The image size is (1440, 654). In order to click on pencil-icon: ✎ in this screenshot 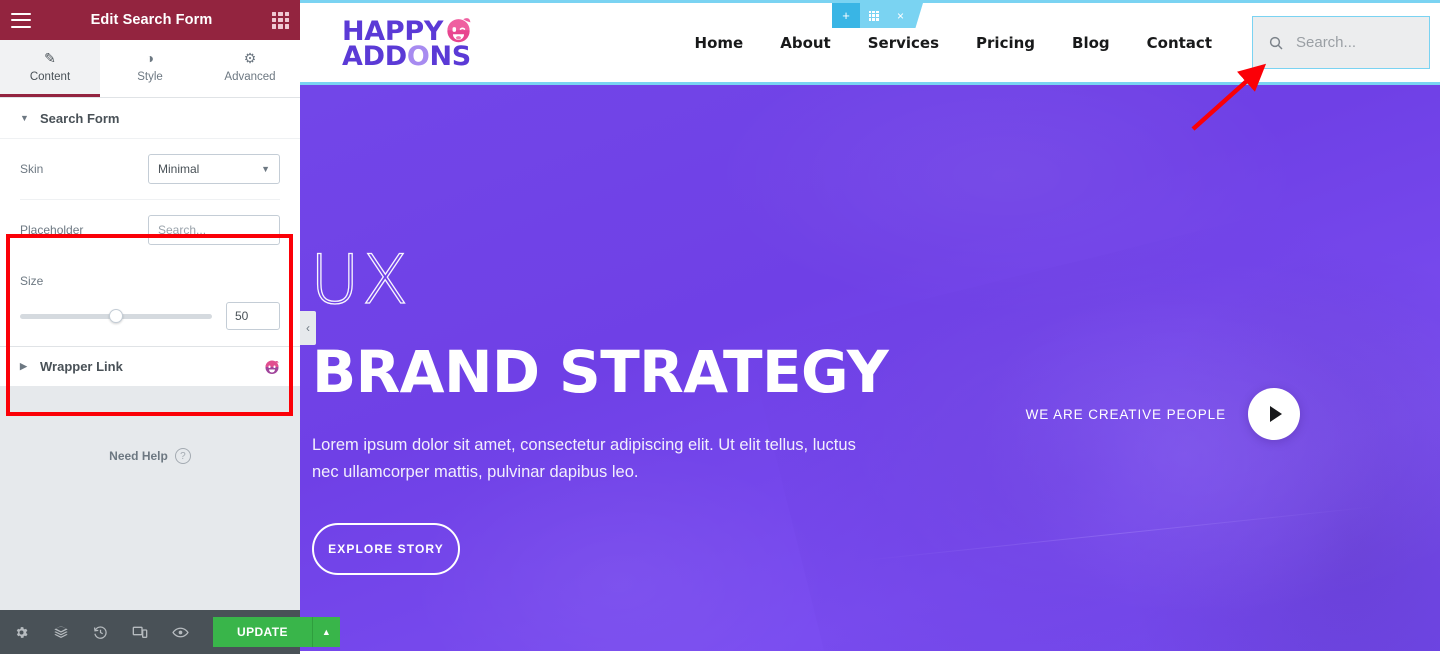, I will do `click(50, 58)`.